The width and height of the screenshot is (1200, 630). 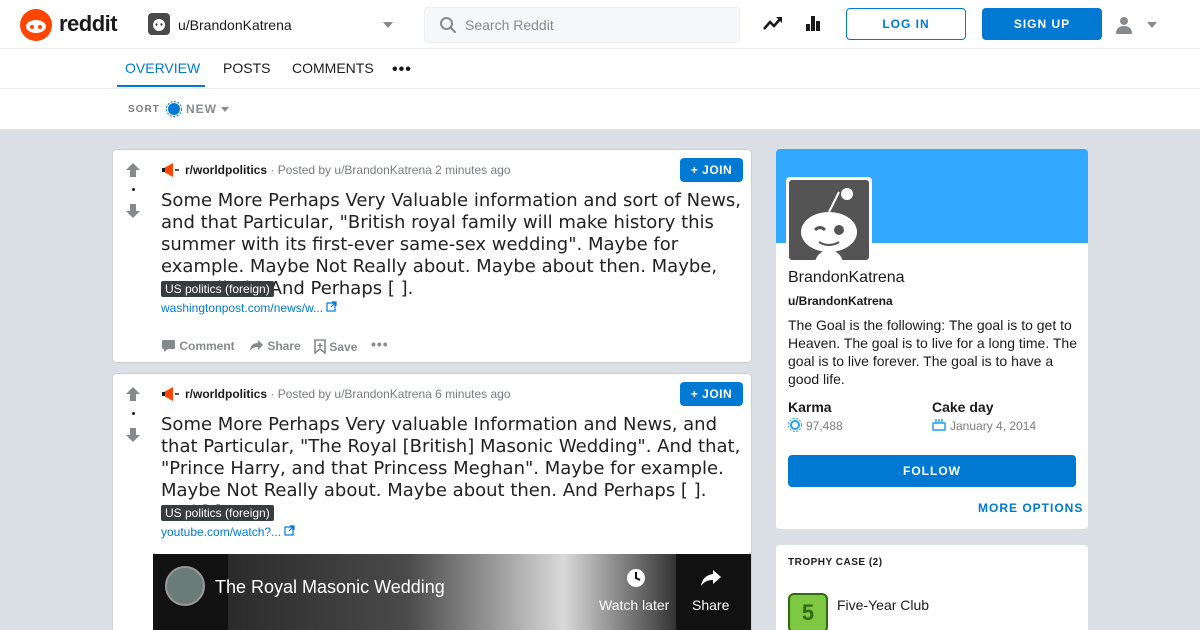 What do you see at coordinates (144, 109) in the screenshot?
I see `sort-label: SORT` at bounding box center [144, 109].